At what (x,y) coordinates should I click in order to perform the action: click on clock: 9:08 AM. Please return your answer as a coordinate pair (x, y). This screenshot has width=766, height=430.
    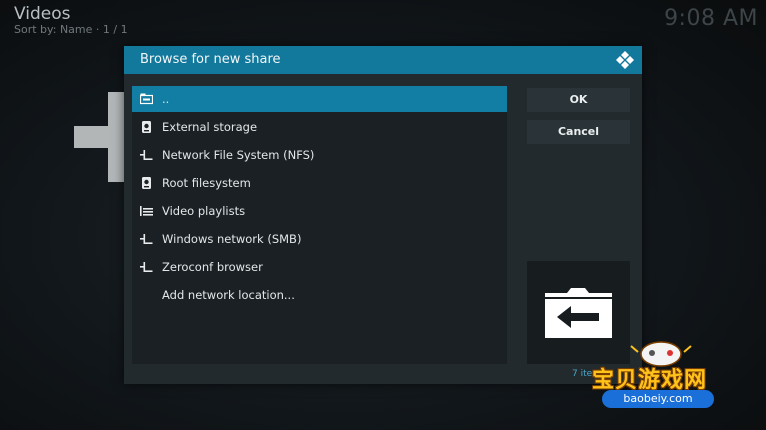
    Looking at the image, I should click on (711, 18).